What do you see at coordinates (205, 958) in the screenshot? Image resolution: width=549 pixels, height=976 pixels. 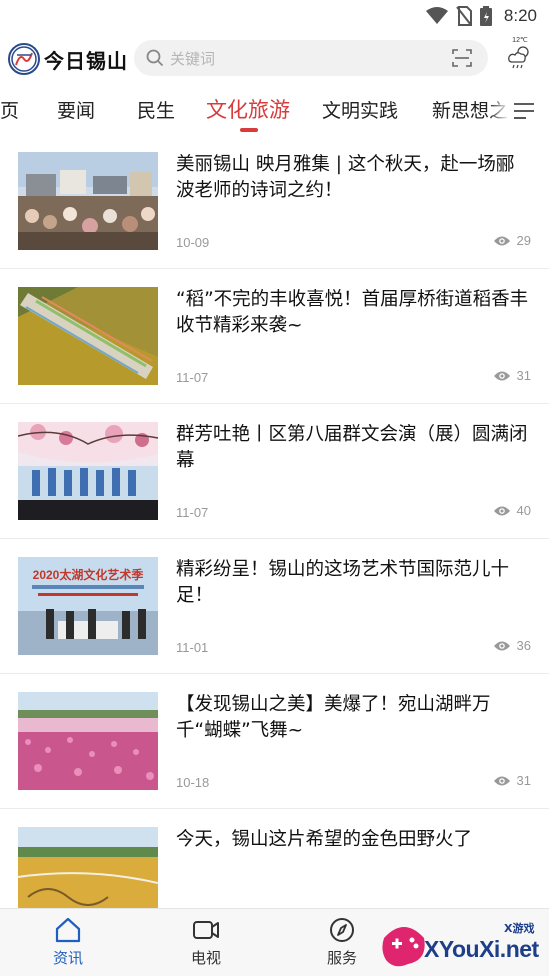 I see `nav-tv-label: 电视` at bounding box center [205, 958].